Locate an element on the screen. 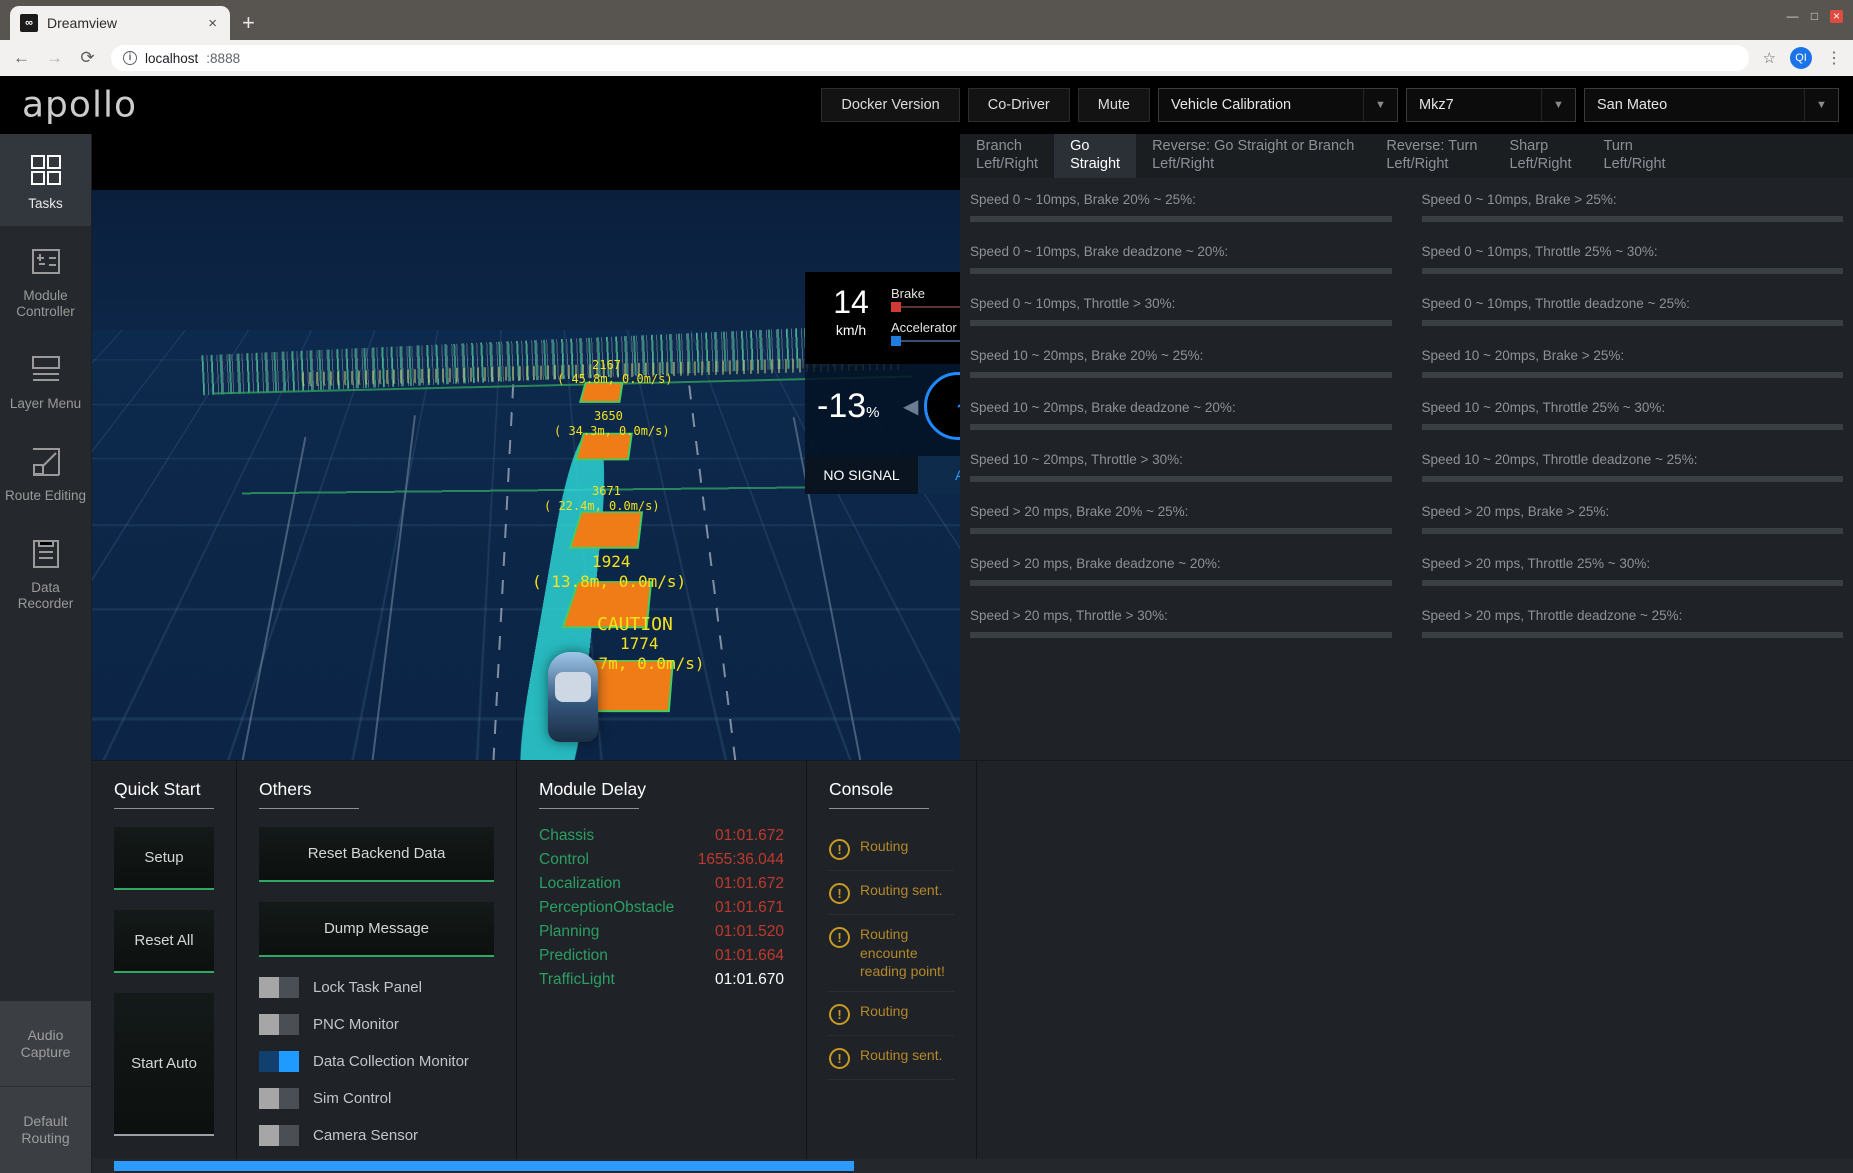 The width and height of the screenshot is (1853, 1173). steering-unit: % is located at coordinates (873, 412).